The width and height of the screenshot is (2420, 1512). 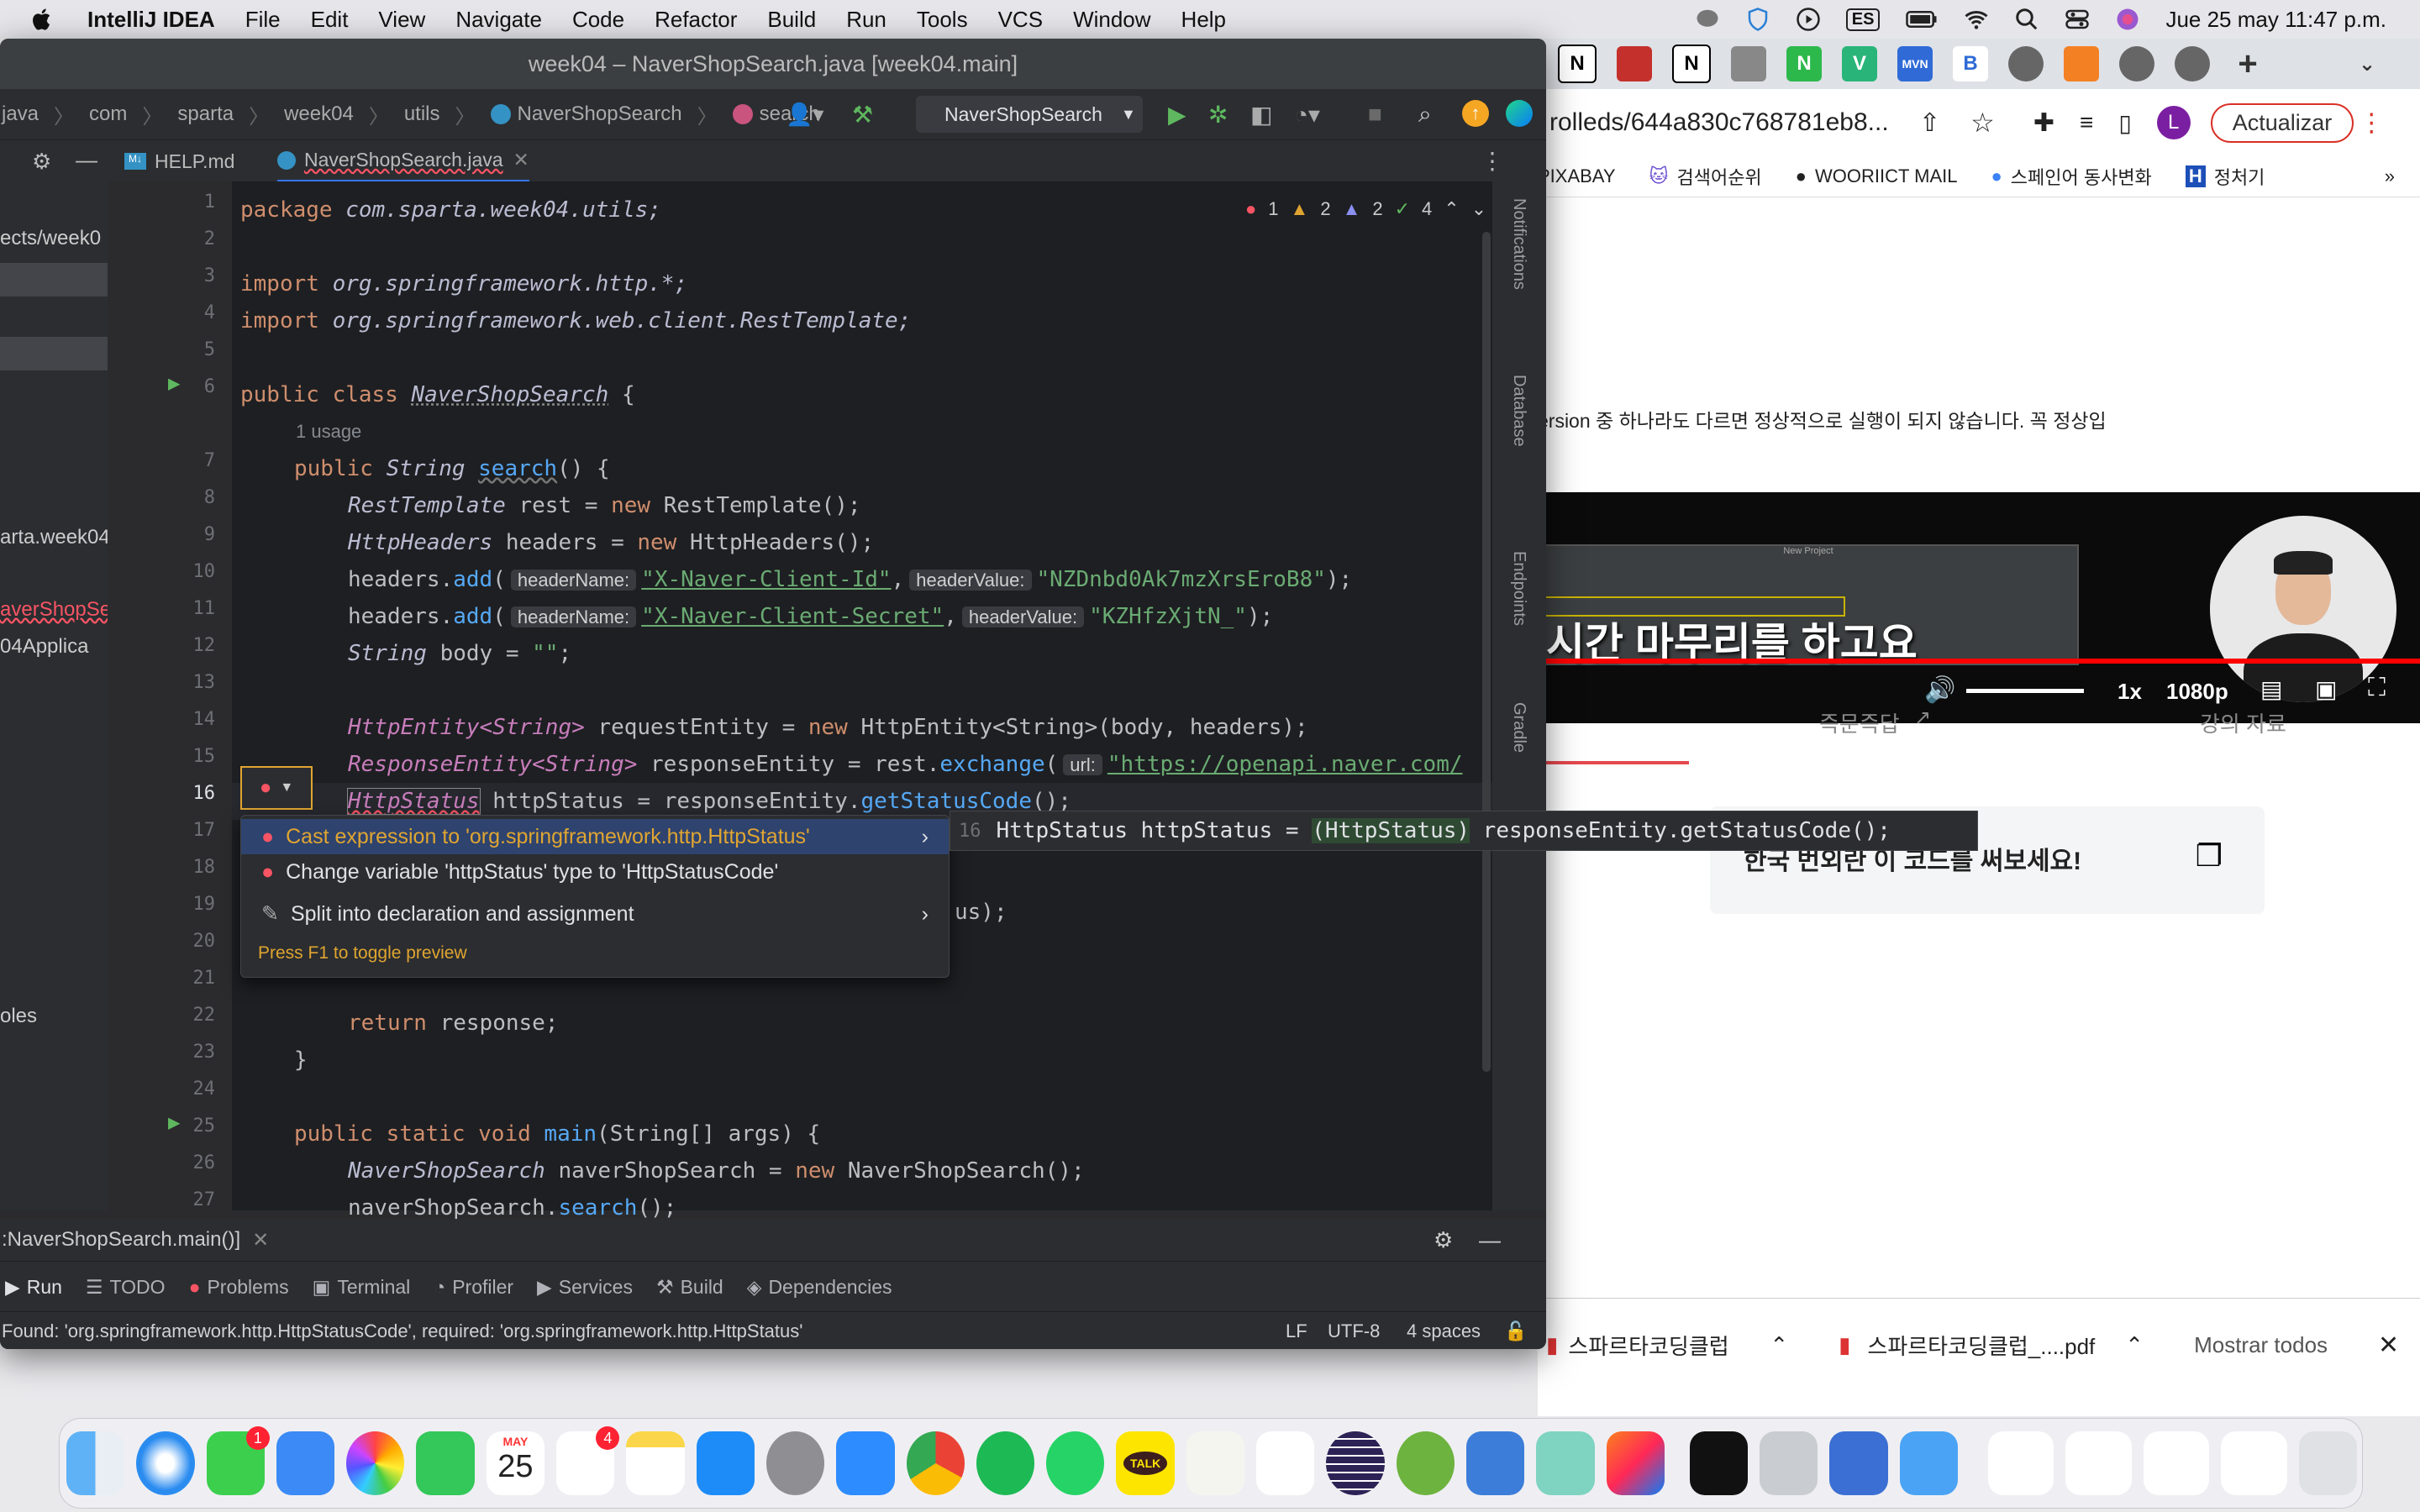 What do you see at coordinates (1929, 123) in the screenshot?
I see `share-icon: ⇧` at bounding box center [1929, 123].